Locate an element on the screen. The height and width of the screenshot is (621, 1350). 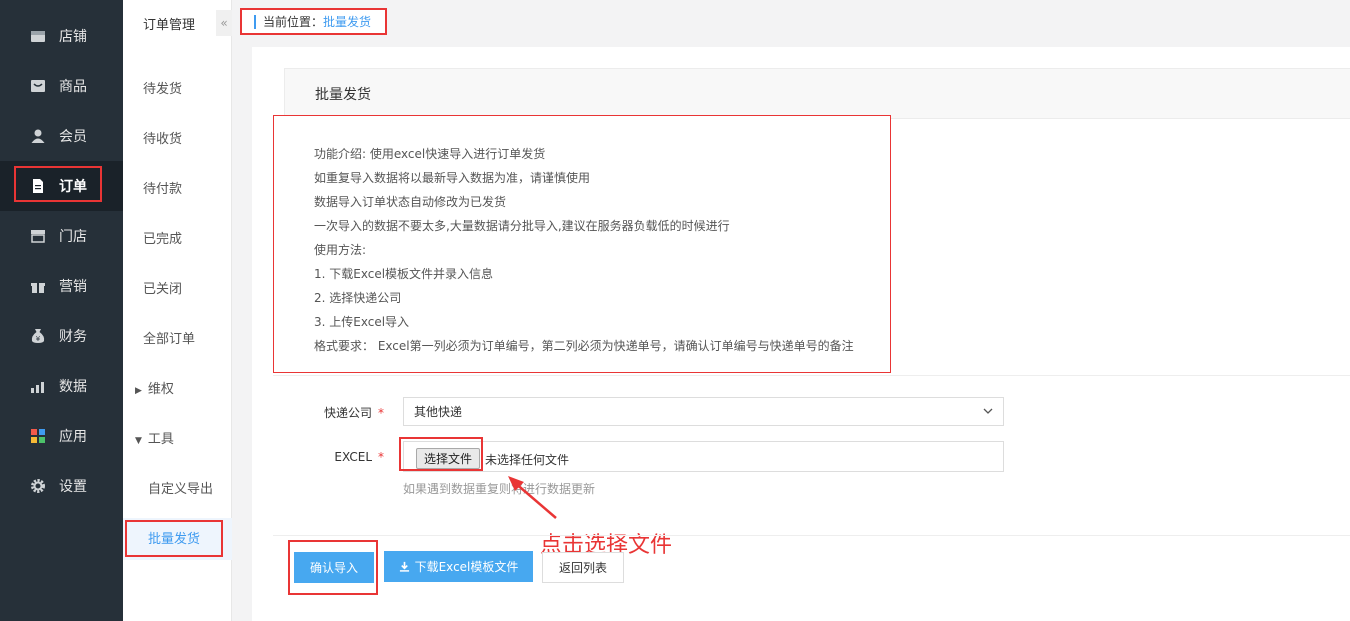
caret-down-icon: ▼ is located at coordinates (138, 441).